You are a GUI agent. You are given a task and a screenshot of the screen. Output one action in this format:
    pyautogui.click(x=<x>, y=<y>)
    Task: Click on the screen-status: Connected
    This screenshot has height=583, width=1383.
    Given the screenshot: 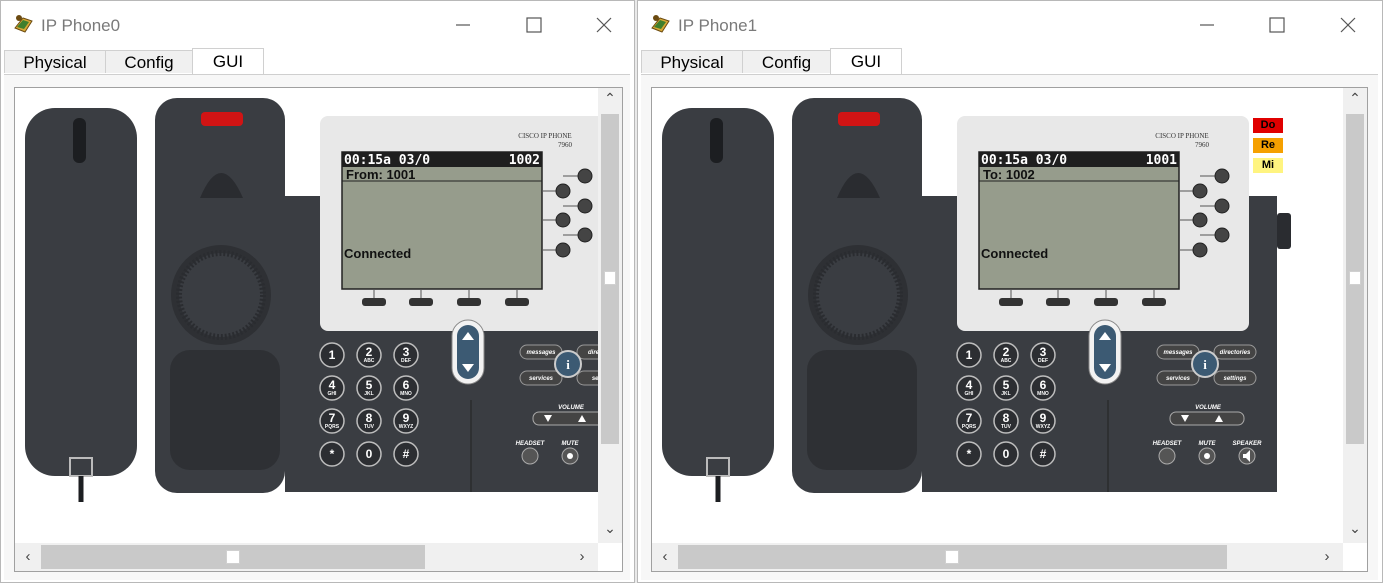 What is the action you would take?
    pyautogui.click(x=377, y=253)
    